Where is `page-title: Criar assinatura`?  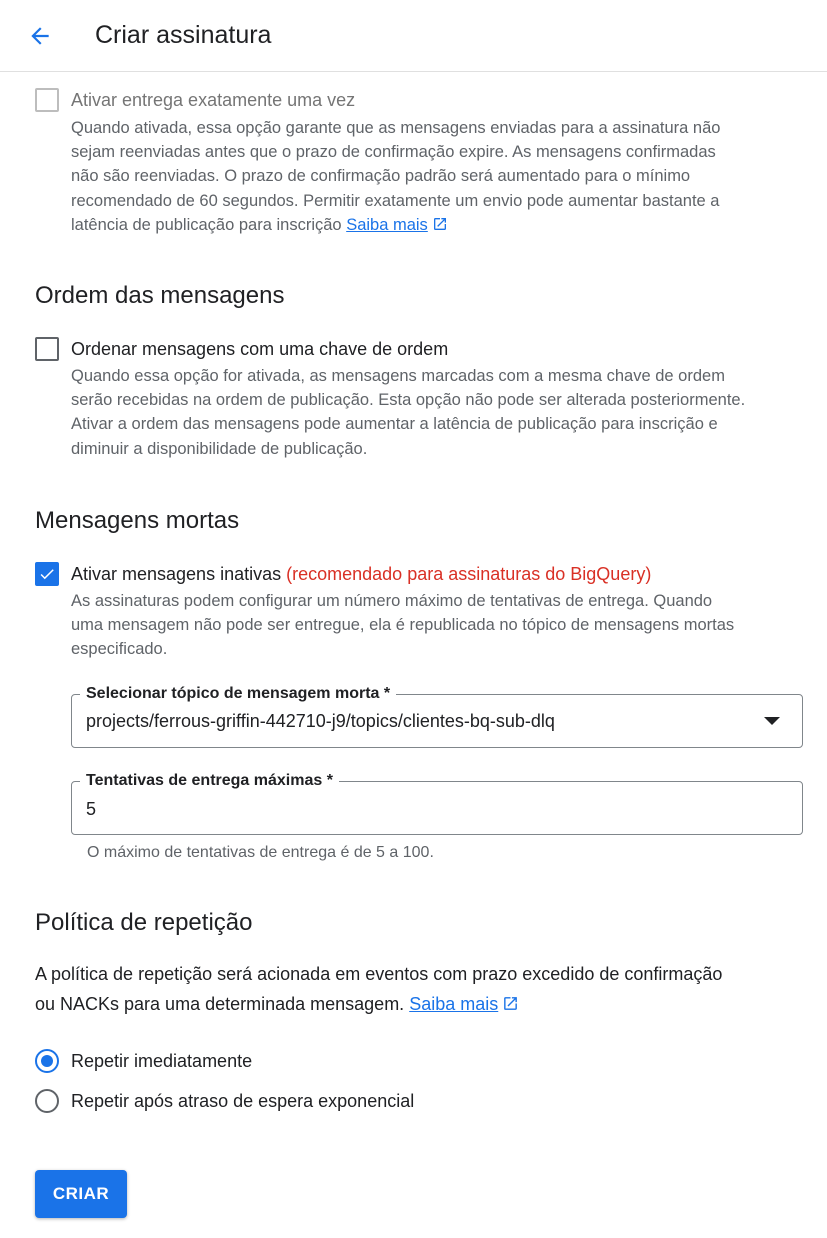
page-title: Criar assinatura is located at coordinates (183, 35).